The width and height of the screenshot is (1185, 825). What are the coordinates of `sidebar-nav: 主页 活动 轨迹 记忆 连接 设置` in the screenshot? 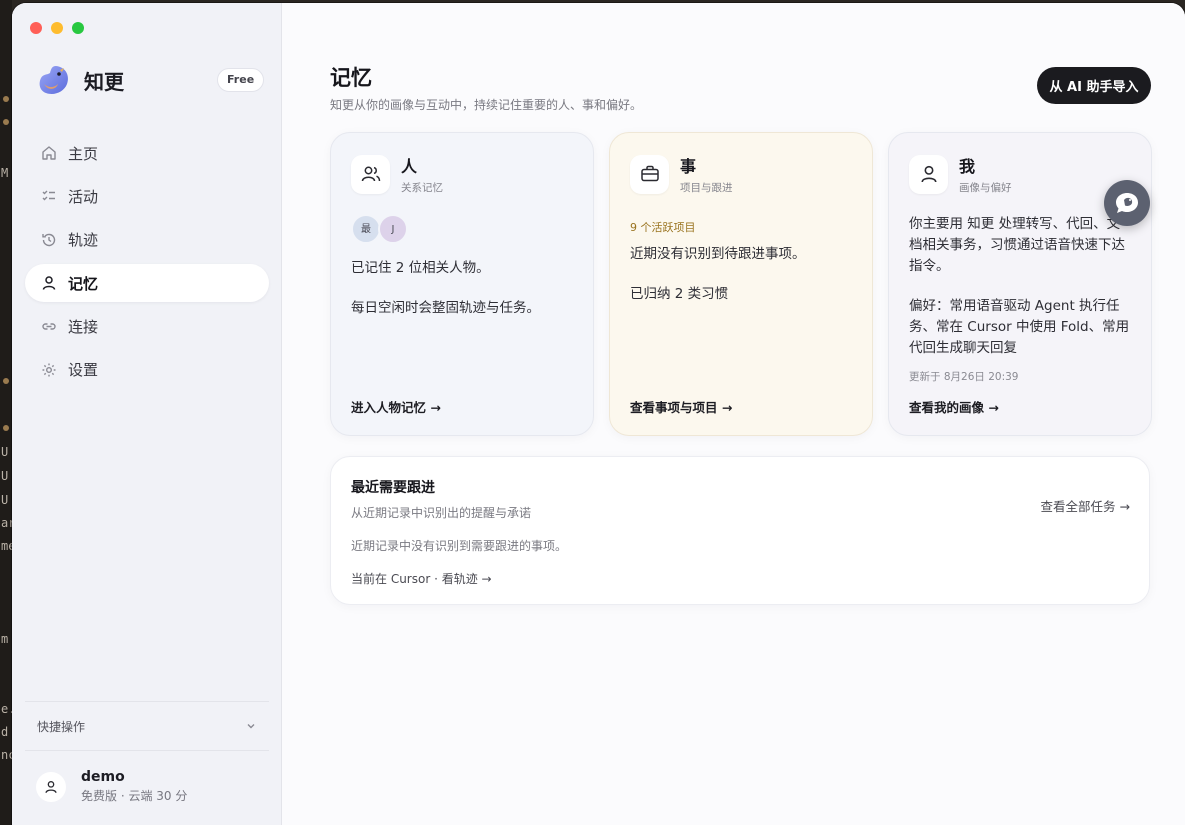 It's located at (147, 264).